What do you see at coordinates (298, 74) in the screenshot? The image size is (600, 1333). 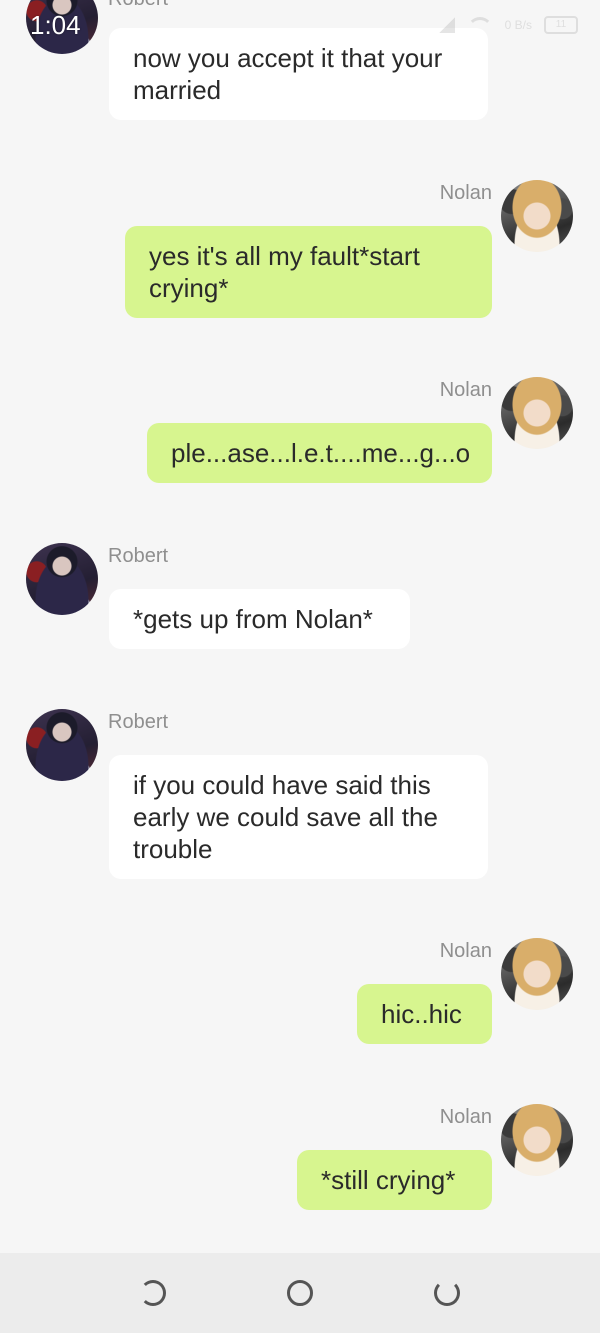 I see `message-bubble: now you accept it that your married` at bounding box center [298, 74].